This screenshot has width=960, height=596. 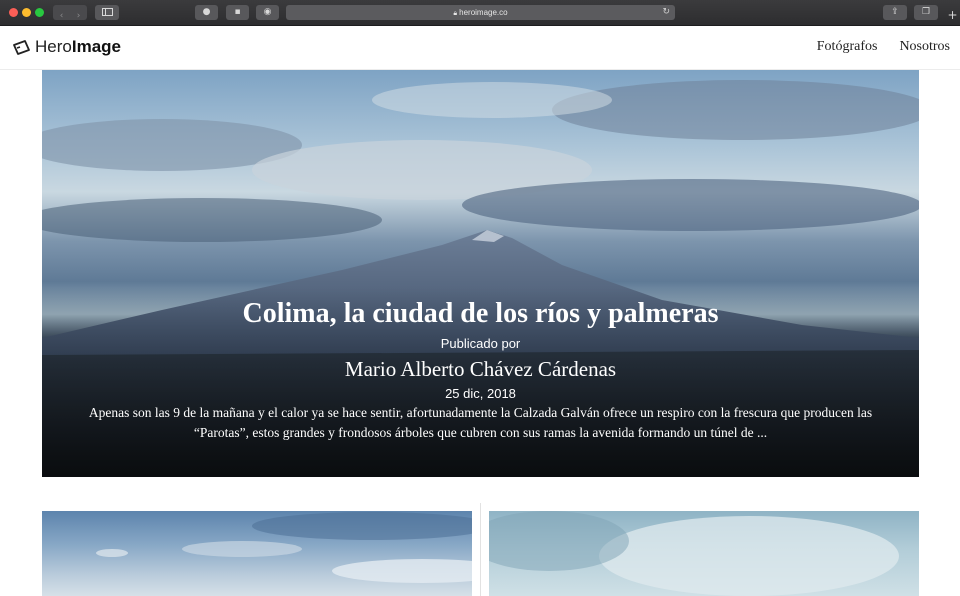 I want to click on publish-date: 25 dic, 2018, so click(x=480, y=393).